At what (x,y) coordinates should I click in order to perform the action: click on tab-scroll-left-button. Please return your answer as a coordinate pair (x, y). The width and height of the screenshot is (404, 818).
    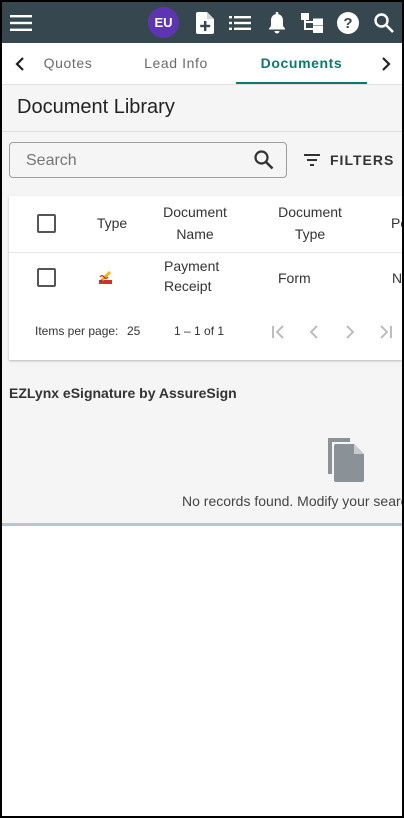
    Looking at the image, I should click on (20, 63).